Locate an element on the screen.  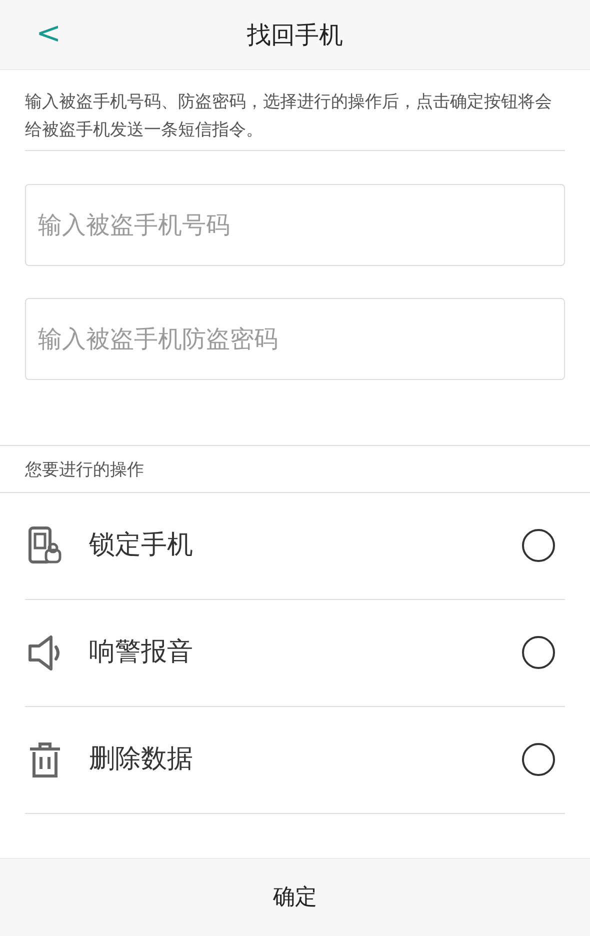
option-label: 删除数据 is located at coordinates (141, 759).